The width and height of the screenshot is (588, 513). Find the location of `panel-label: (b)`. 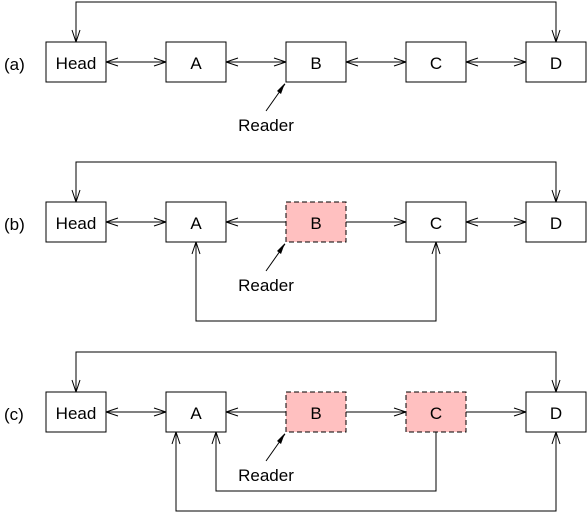

panel-label: (b) is located at coordinates (14, 224).